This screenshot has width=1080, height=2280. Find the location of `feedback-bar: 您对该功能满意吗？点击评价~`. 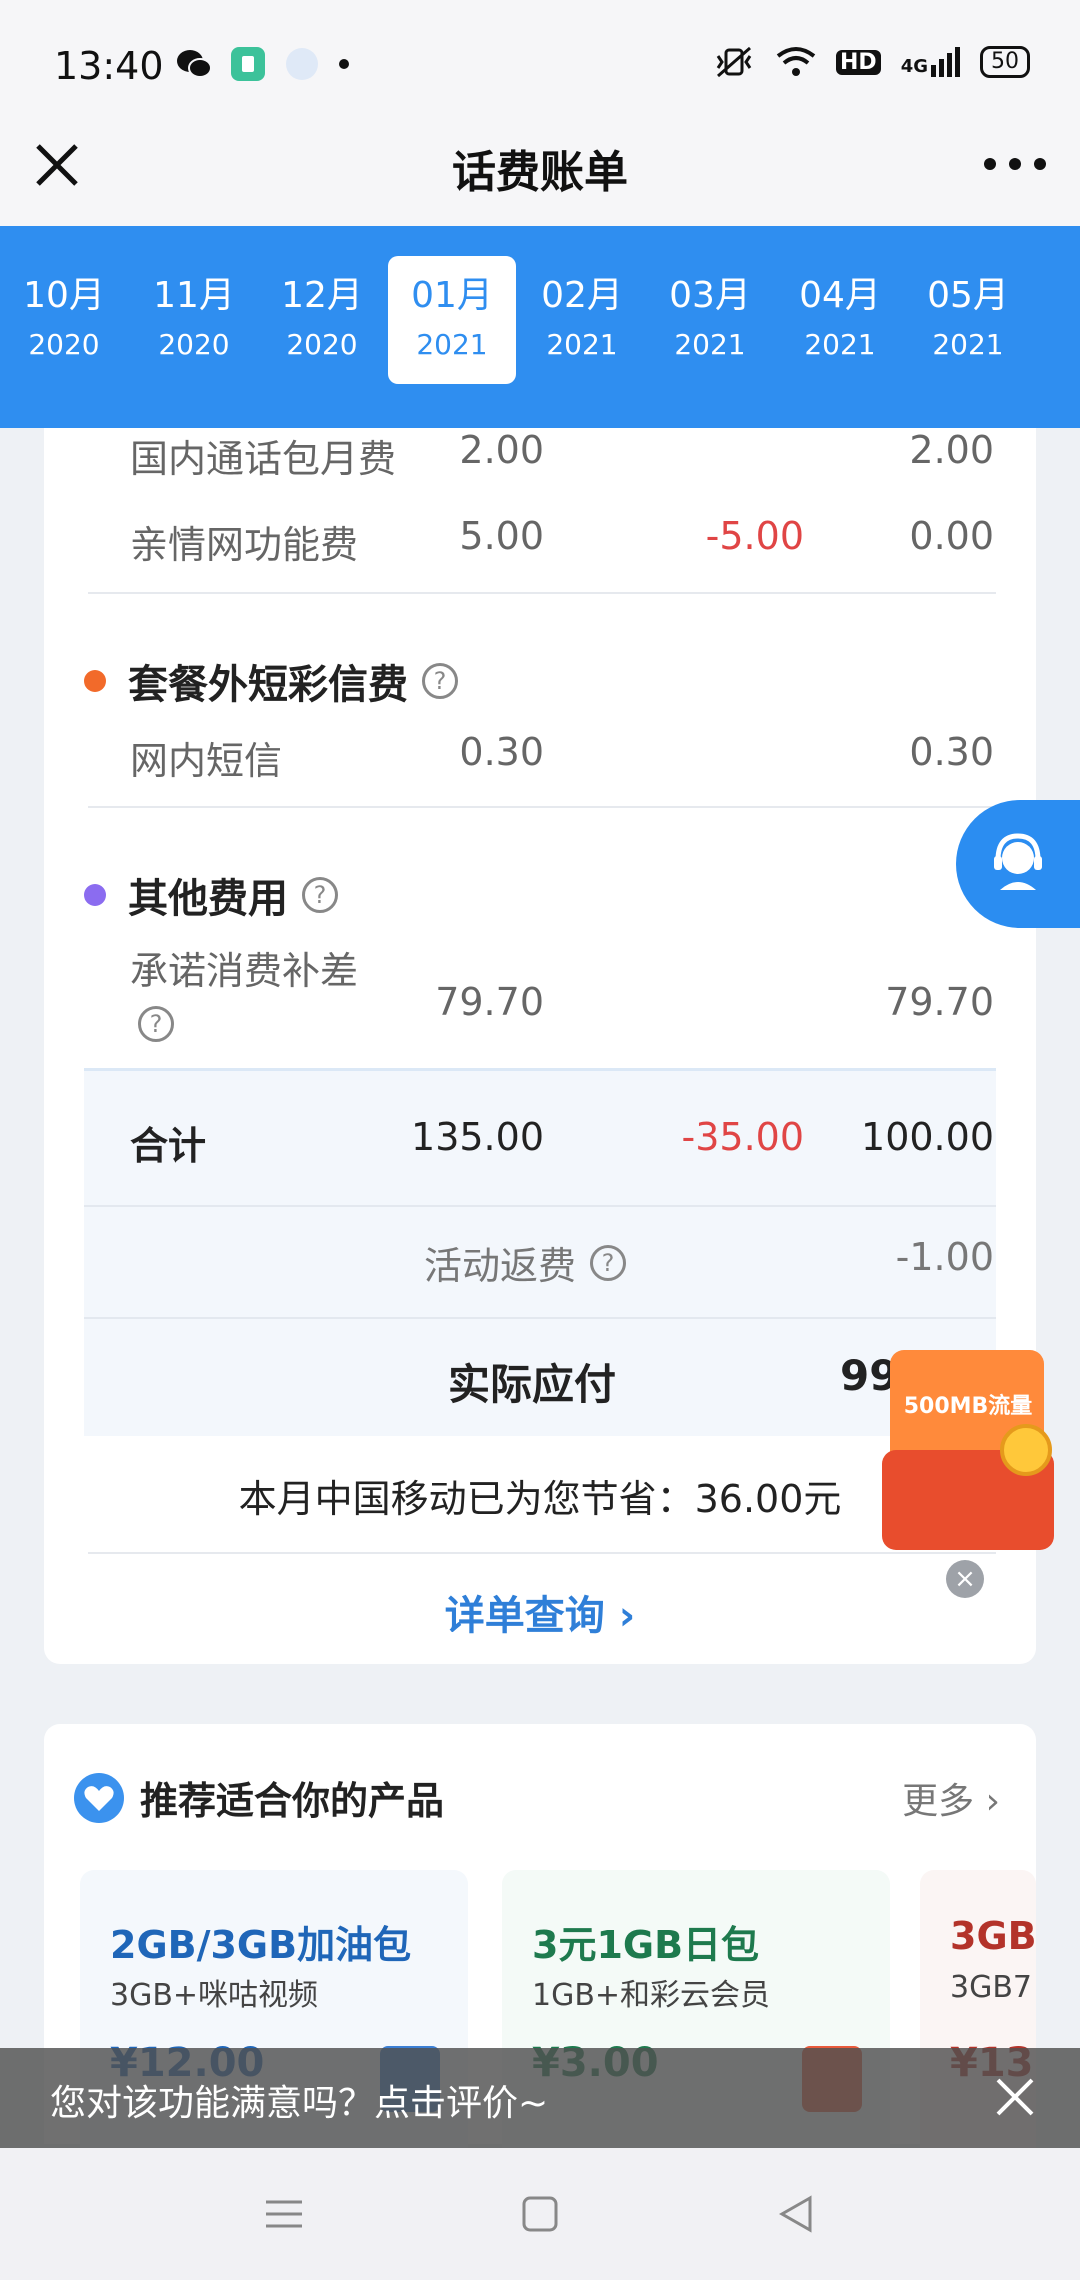

feedback-bar: 您对该功能满意吗？点击评价~ is located at coordinates (540, 2098).